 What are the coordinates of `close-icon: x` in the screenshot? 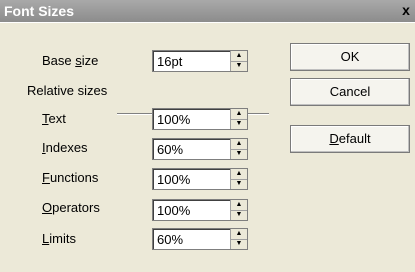 It's located at (406, 10).